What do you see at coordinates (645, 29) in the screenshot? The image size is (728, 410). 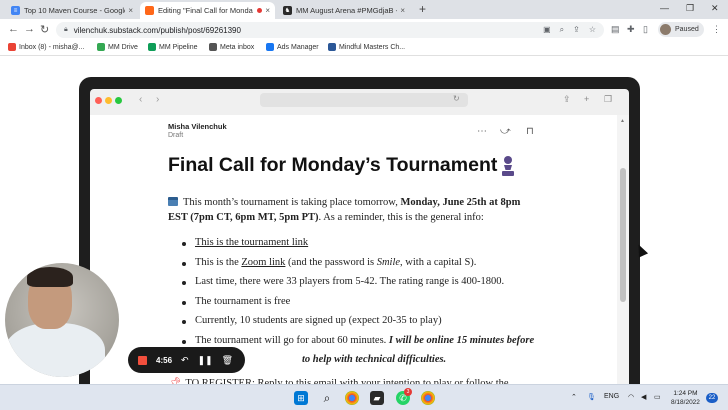 I see `side-panel-icon: ▯` at bounding box center [645, 29].